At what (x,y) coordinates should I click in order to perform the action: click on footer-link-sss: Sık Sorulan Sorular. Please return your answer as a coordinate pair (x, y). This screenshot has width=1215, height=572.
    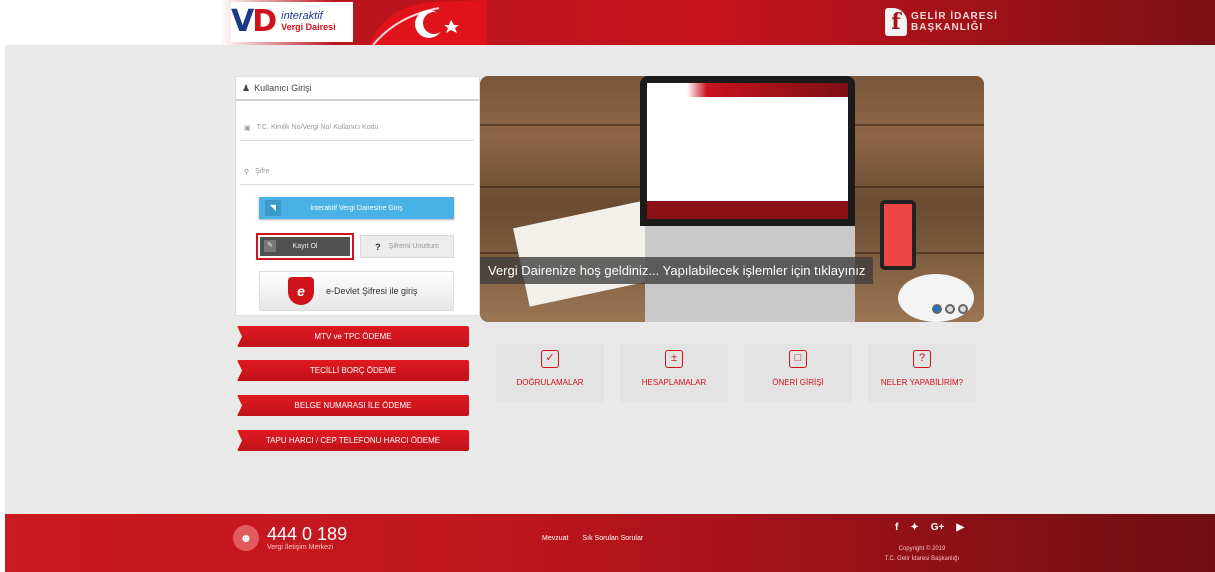
    Looking at the image, I should click on (612, 538).